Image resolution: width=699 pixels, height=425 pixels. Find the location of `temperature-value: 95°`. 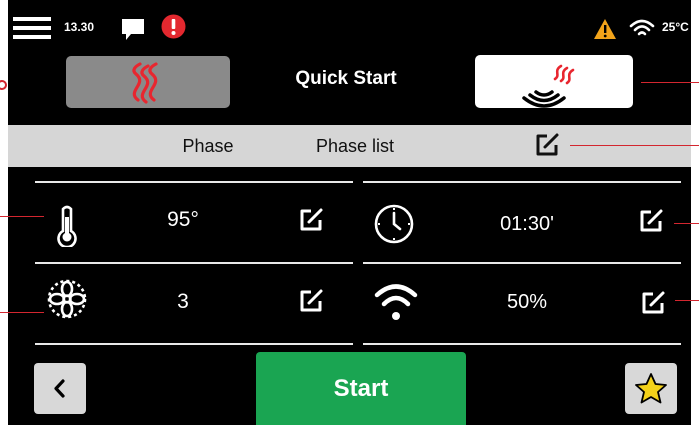

temperature-value: 95° is located at coordinates (183, 219).